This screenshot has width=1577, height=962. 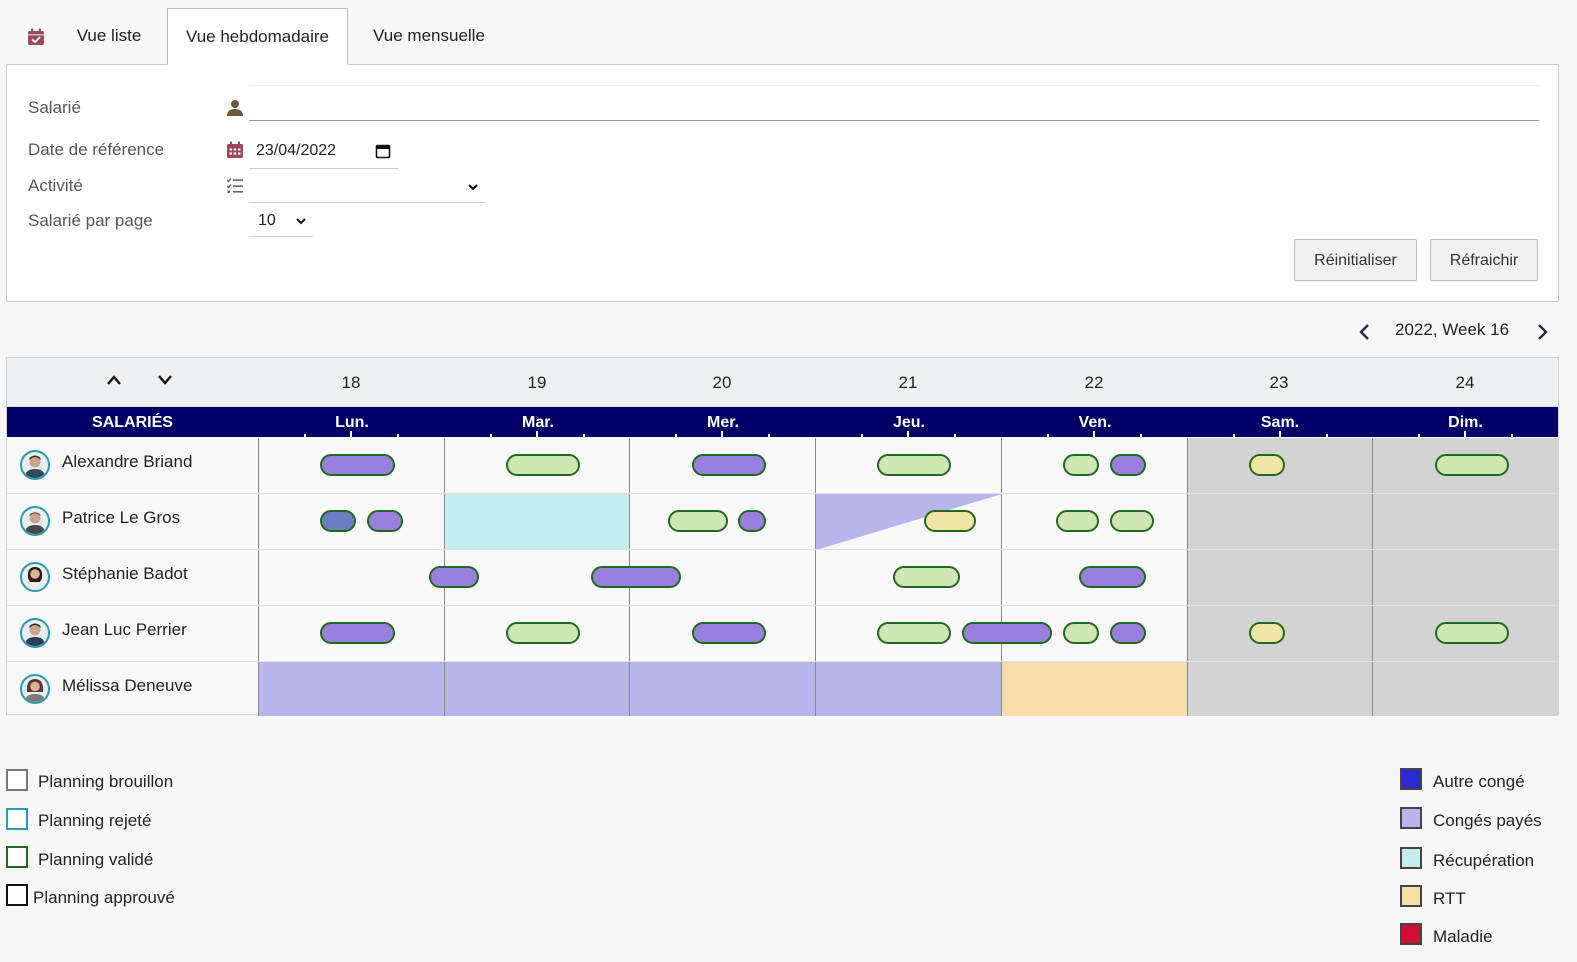 I want to click on legend-label: Planning validé, so click(x=96, y=859).